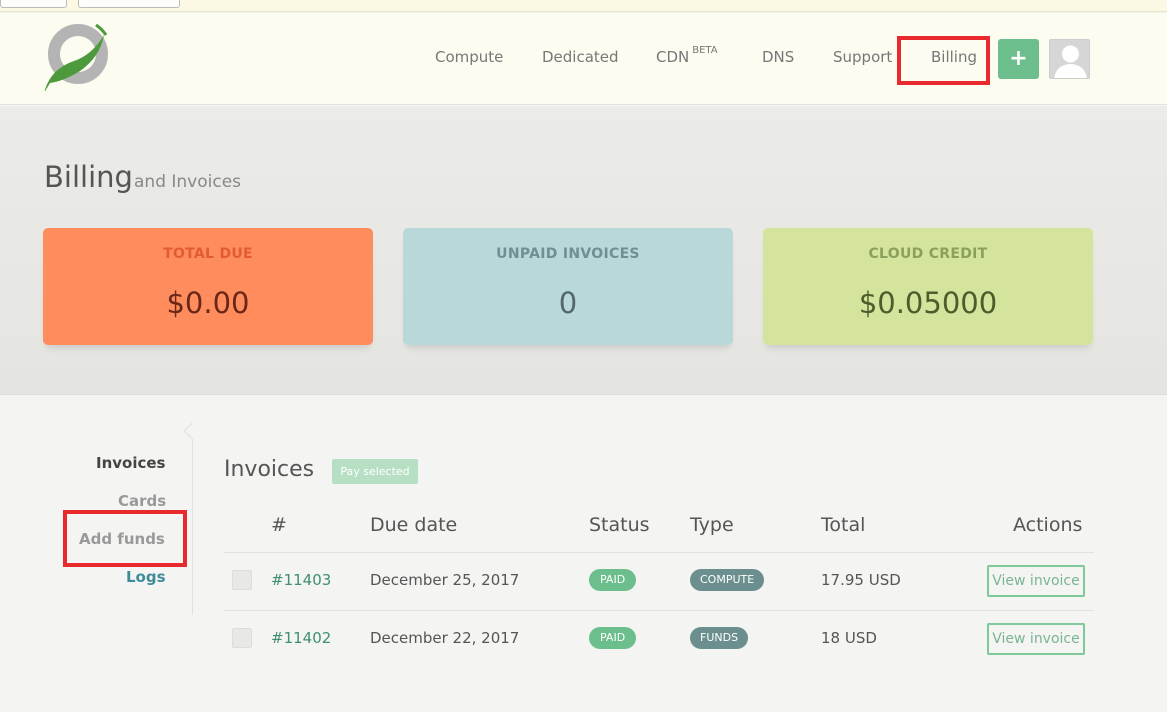 This screenshot has height=712, width=1167. Describe the element at coordinates (142, 501) in the screenshot. I see `sidebar-item-cards: Cards` at that location.